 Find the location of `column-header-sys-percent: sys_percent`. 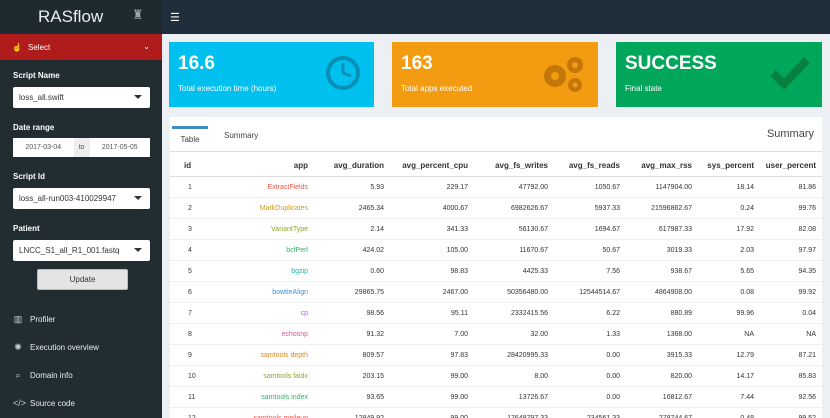

column-header-sys-percent: sys_percent is located at coordinates (729, 165).